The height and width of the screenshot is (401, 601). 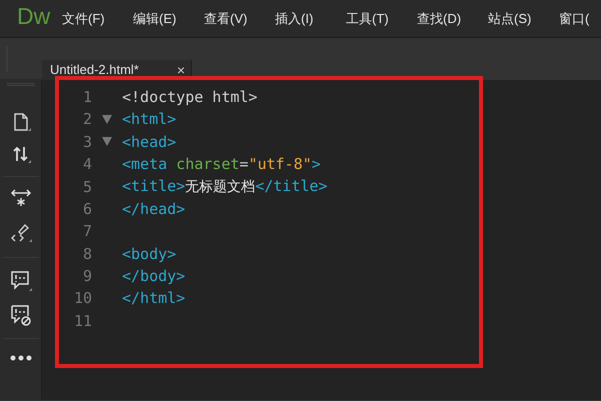 What do you see at coordinates (87, 187) in the screenshot?
I see `line-number: 5` at bounding box center [87, 187].